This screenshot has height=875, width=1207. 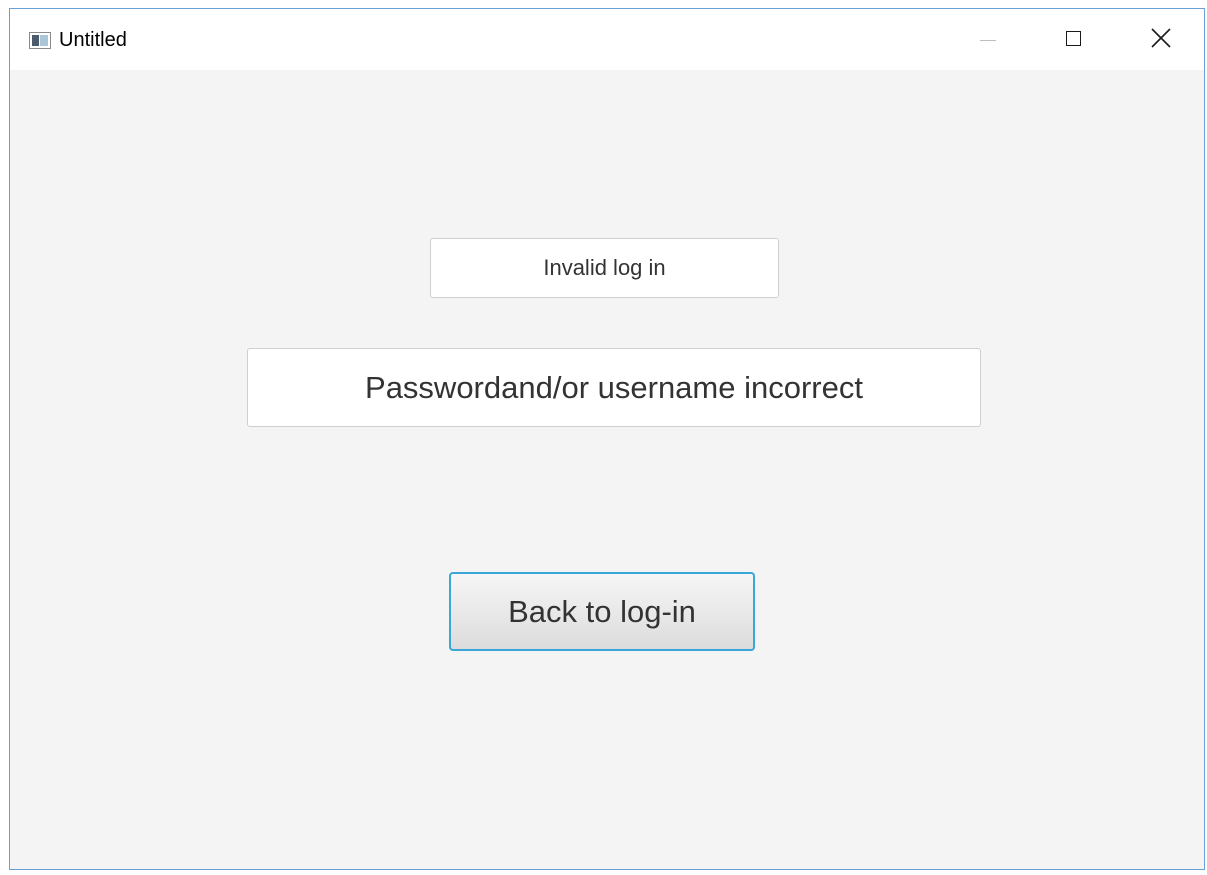 I want to click on minimize-icon, so click(x=988, y=40).